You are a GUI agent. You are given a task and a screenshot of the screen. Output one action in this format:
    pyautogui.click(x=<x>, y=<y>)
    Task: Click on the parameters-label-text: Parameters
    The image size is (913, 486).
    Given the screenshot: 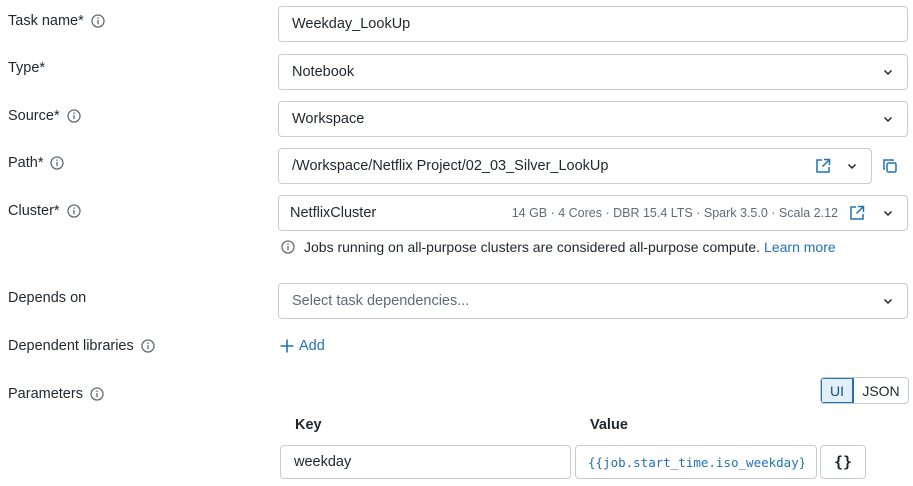 What is the action you would take?
    pyautogui.click(x=45, y=394)
    